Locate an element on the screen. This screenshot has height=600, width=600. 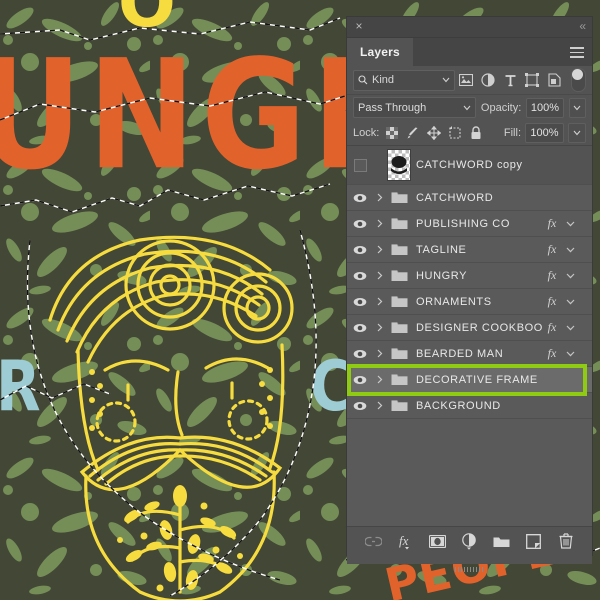
layer-row: HUNGRY fx is located at coordinates (469, 276).